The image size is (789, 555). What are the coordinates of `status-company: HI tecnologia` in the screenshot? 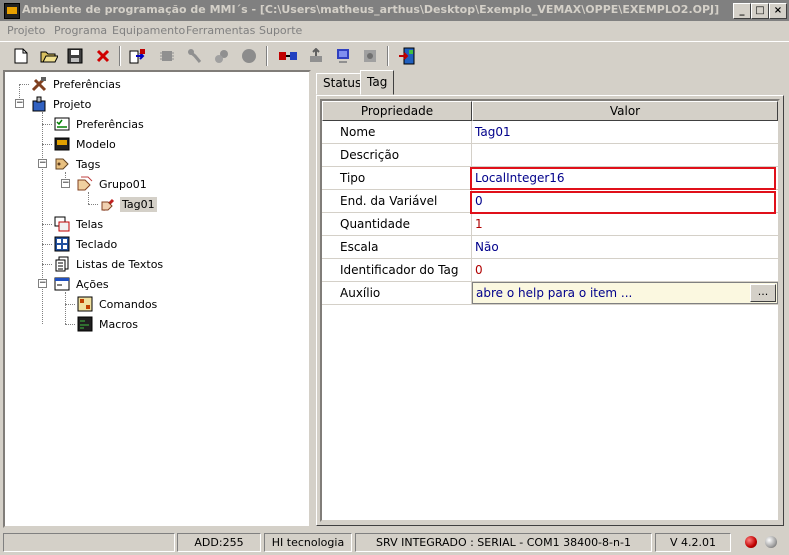 It's located at (308, 542).